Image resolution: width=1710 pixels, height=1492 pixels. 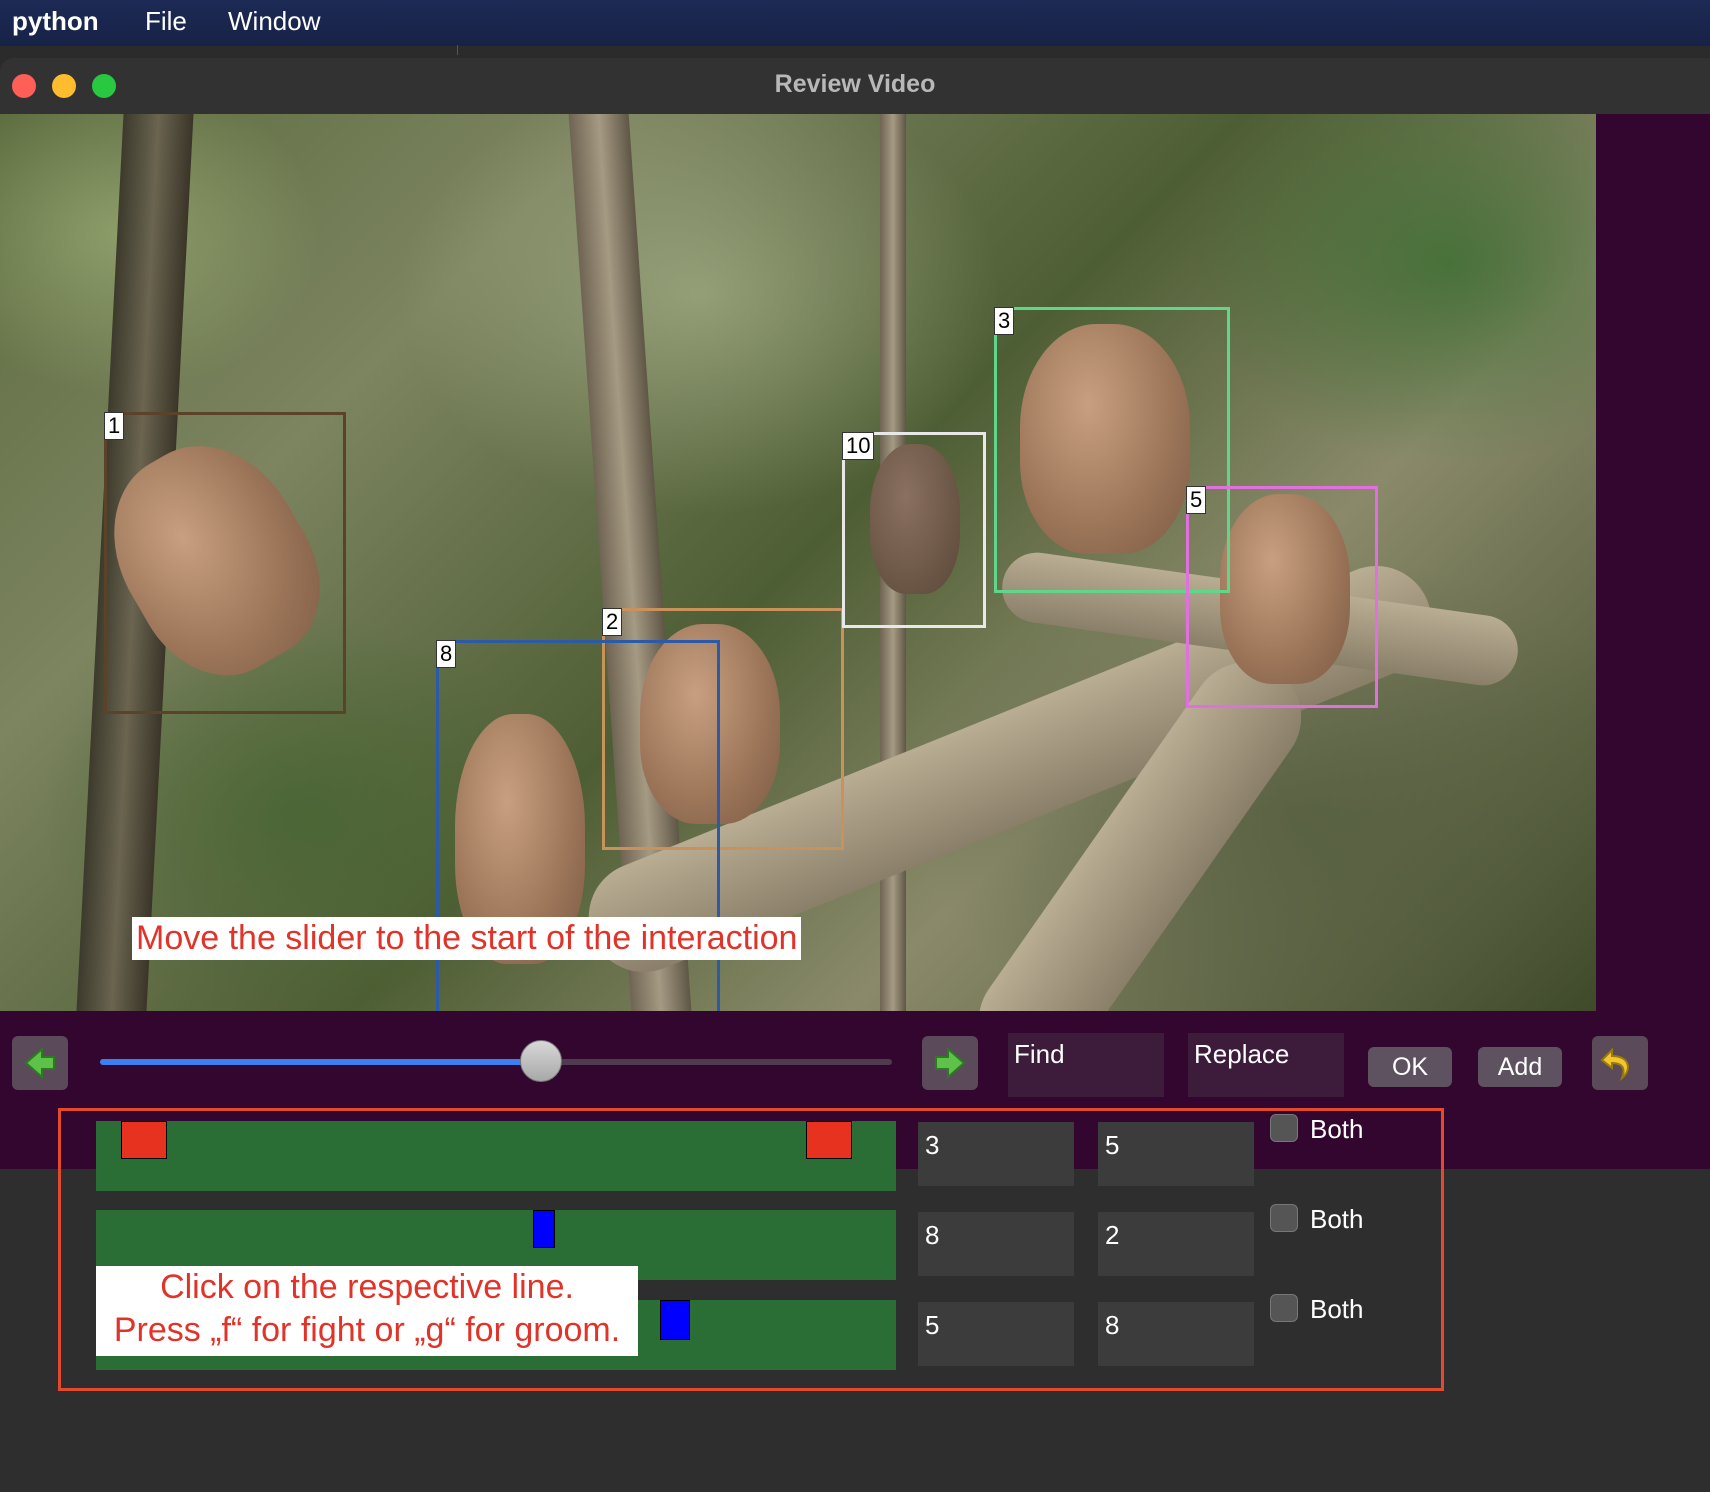 I want to click on undo-arrow-icon, so click(x=1614, y=1064).